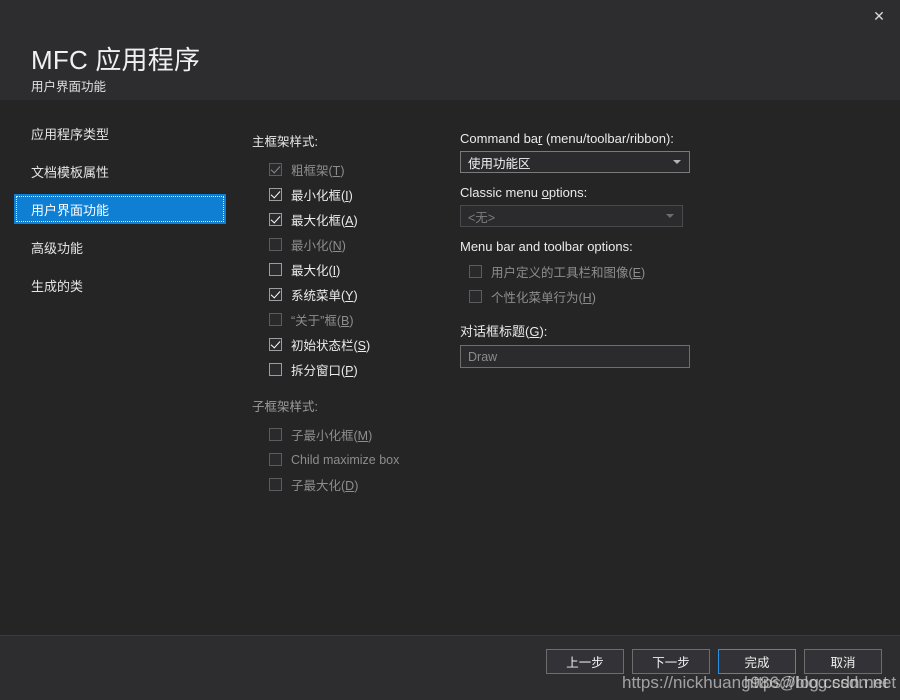 The image size is (900, 700). I want to click on main-frame-option-7: 初始状态栏(S), so click(352, 344).